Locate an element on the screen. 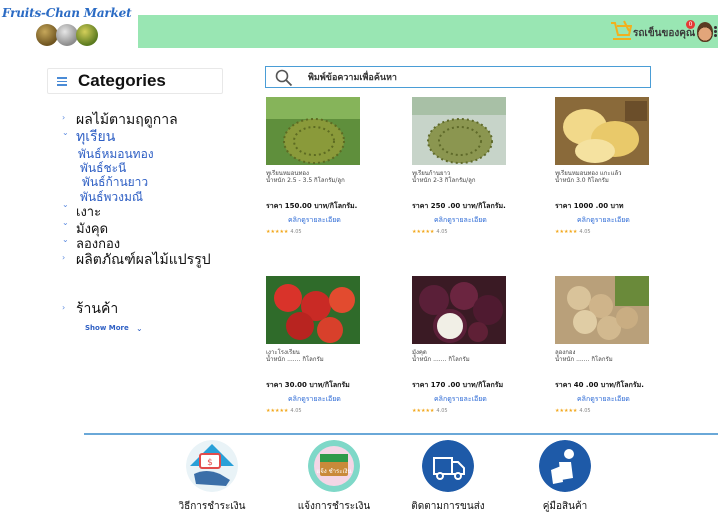  product-weight: น้ำหนัก 3.0 กิโลกรัม is located at coordinates (582, 180).